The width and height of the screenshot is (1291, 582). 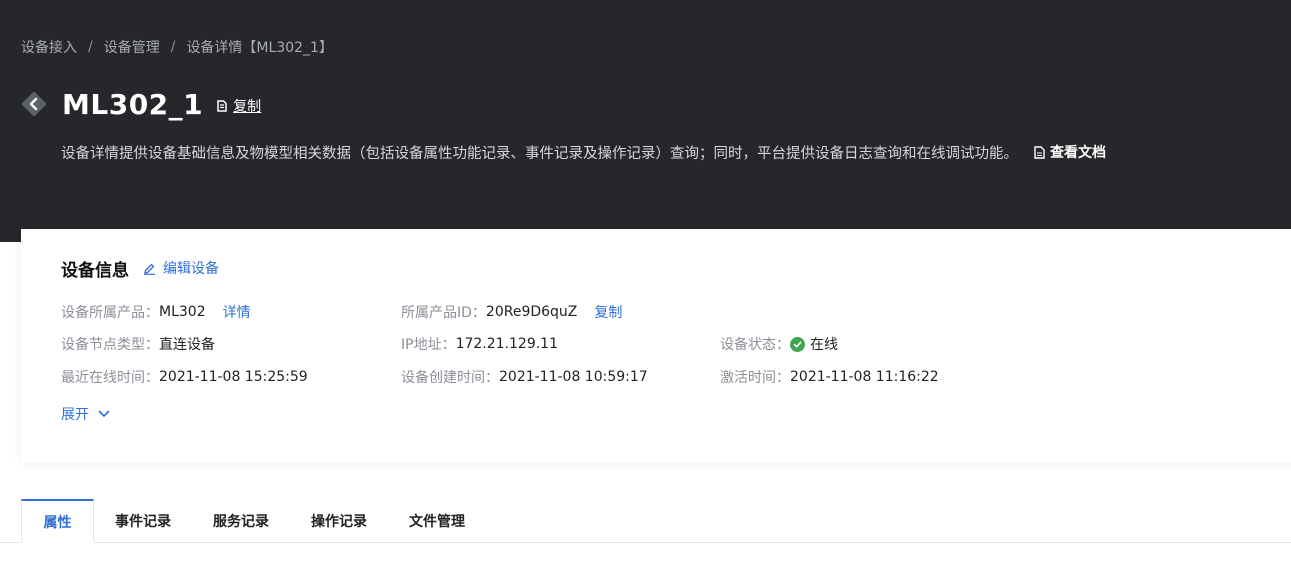 What do you see at coordinates (755, 378) in the screenshot?
I see `activated-label: 激活时间：` at bounding box center [755, 378].